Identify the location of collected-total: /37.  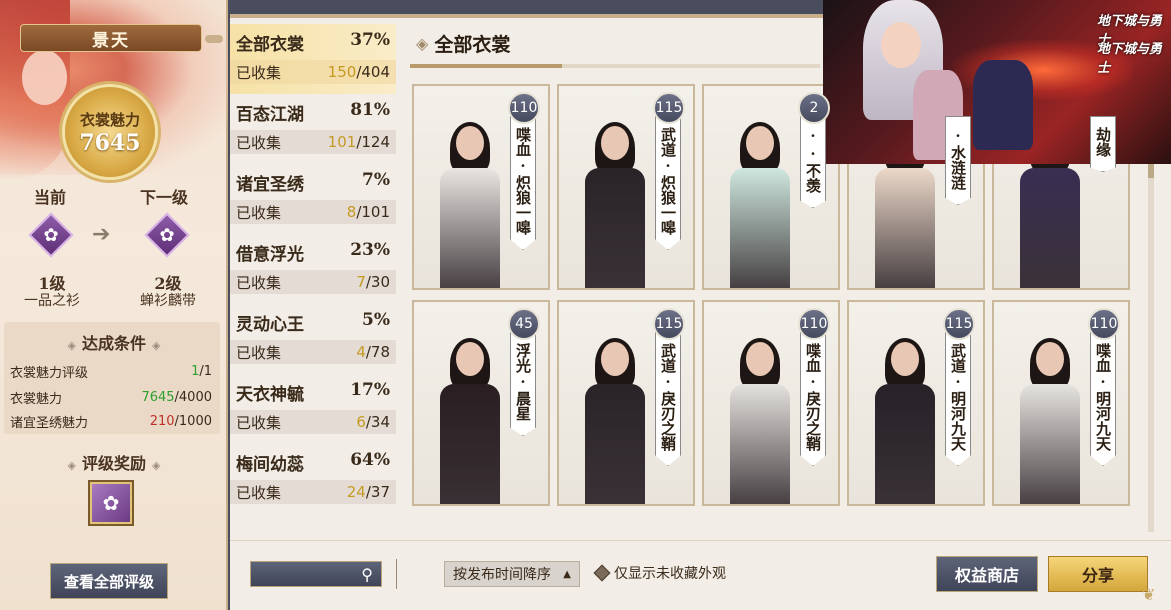
(377, 492).